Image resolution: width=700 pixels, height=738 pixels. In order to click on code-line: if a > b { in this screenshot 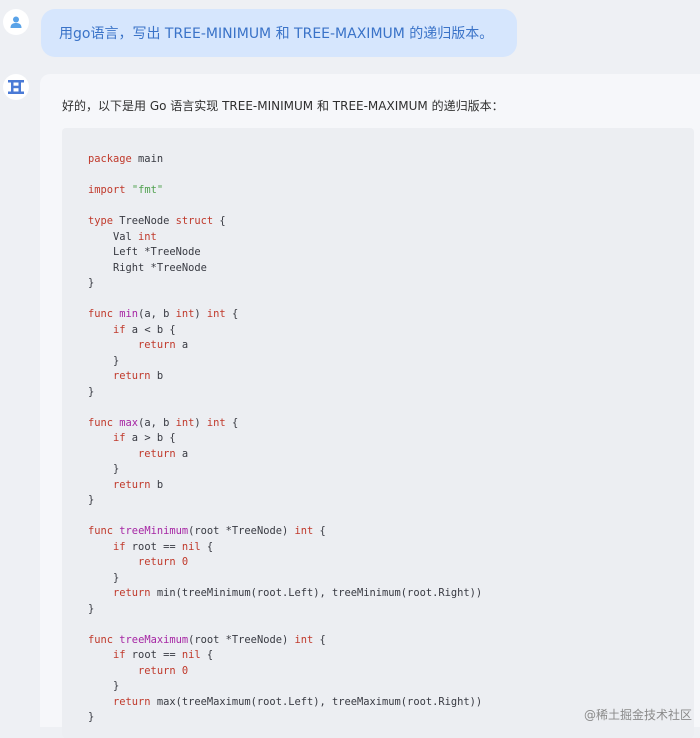, I will do `click(285, 439)`.